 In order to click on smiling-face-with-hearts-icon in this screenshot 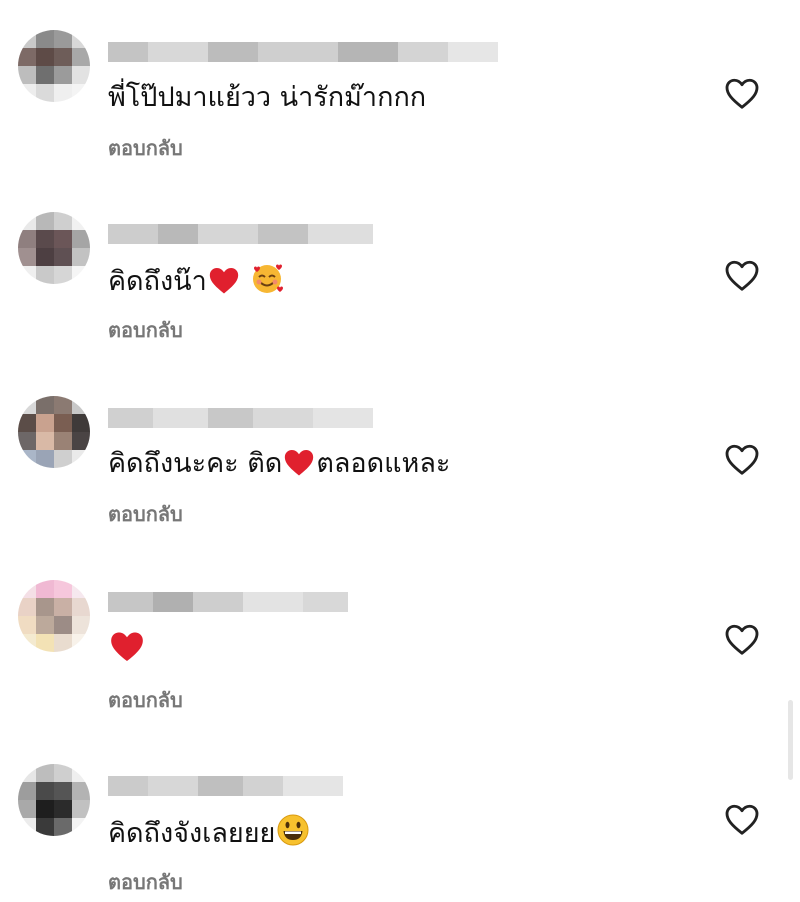, I will do `click(268, 278)`.